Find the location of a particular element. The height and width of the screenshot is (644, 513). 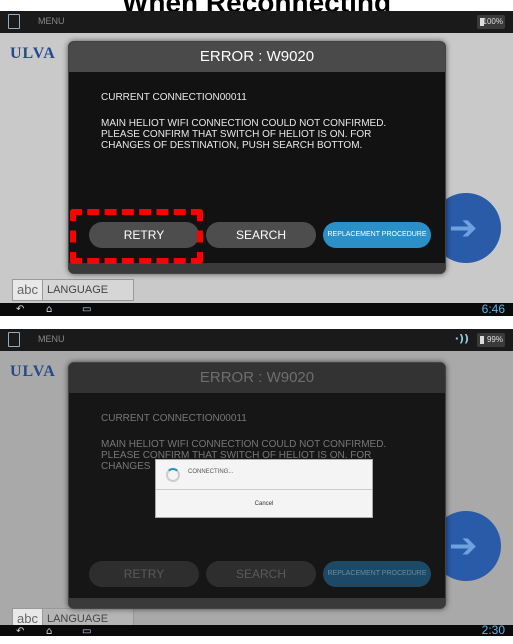

loading-spinner-icon is located at coordinates (173, 475).